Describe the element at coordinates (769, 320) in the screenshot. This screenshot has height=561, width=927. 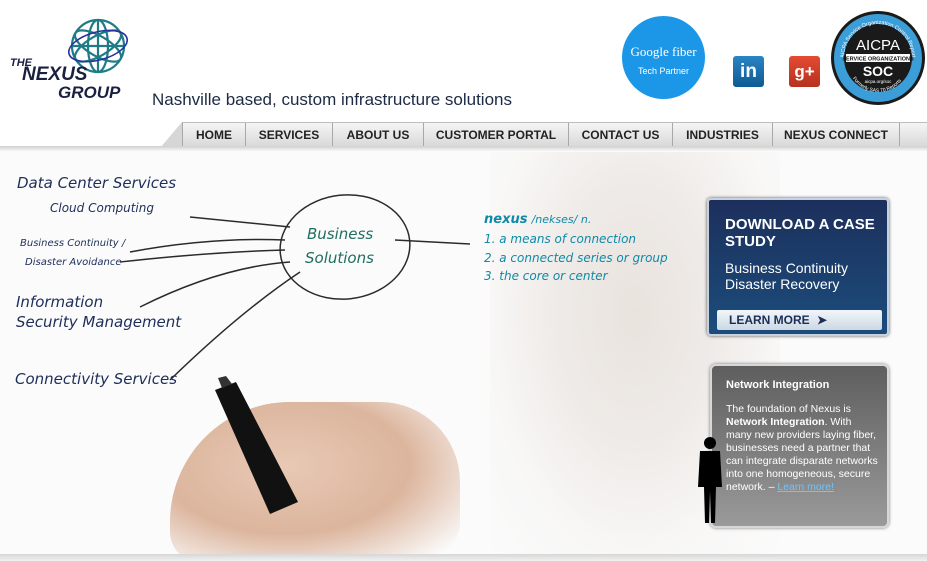
I see `learn-more-label: LEARN MORE` at that location.